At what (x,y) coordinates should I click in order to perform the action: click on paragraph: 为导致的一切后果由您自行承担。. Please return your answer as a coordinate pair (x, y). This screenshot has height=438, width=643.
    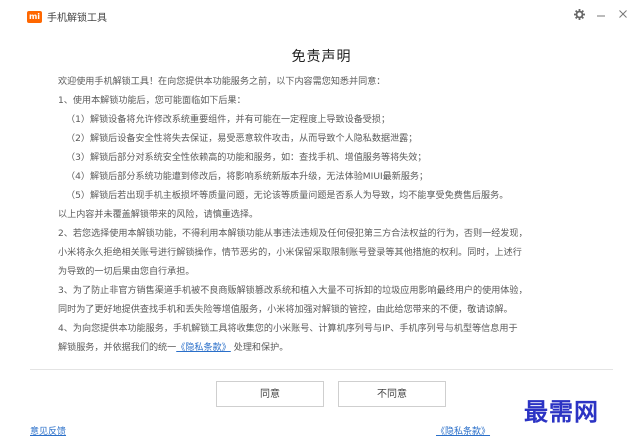
    Looking at the image, I should click on (126, 272).